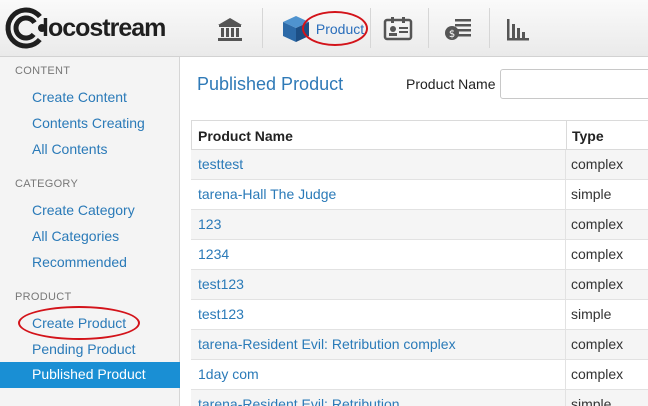 Image resolution: width=648 pixels, height=406 pixels. Describe the element at coordinates (419, 195) in the screenshot. I see `table-row: tarena-Hall The Judge simple` at that location.